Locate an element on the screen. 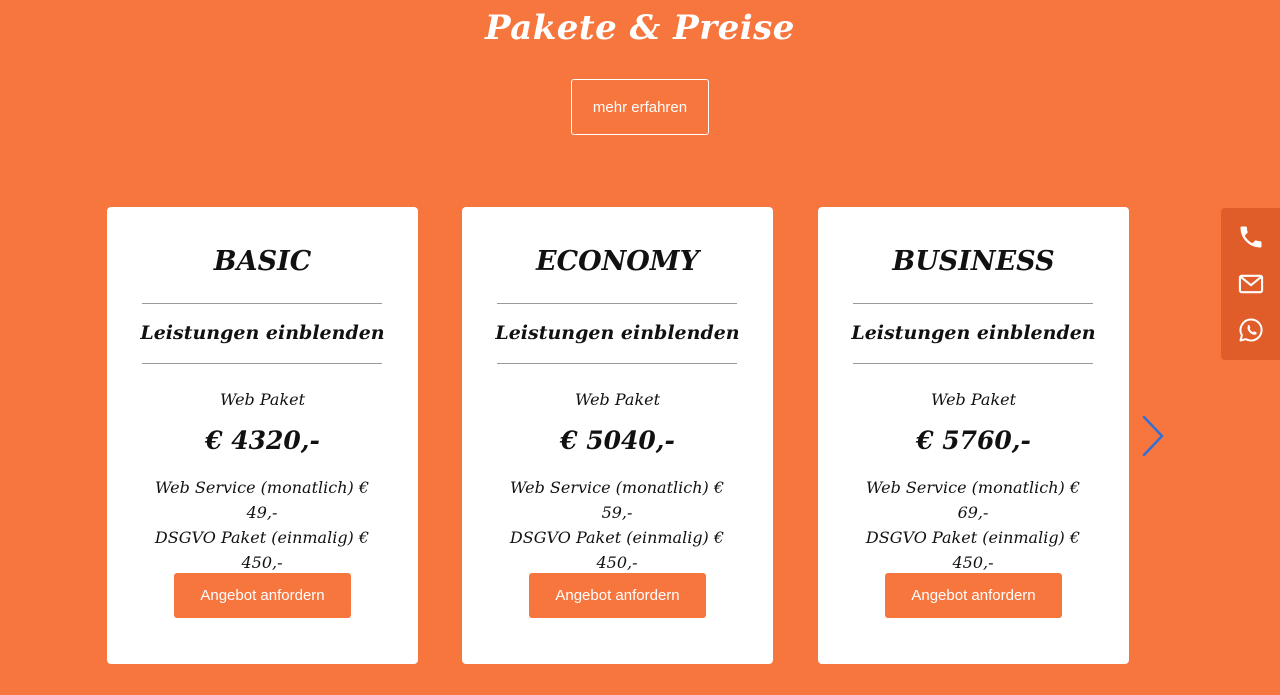 Image resolution: width=1280 pixels, height=695 pixels. web-service-price: Web Service (monatlich) € 59,- is located at coordinates (616, 500).